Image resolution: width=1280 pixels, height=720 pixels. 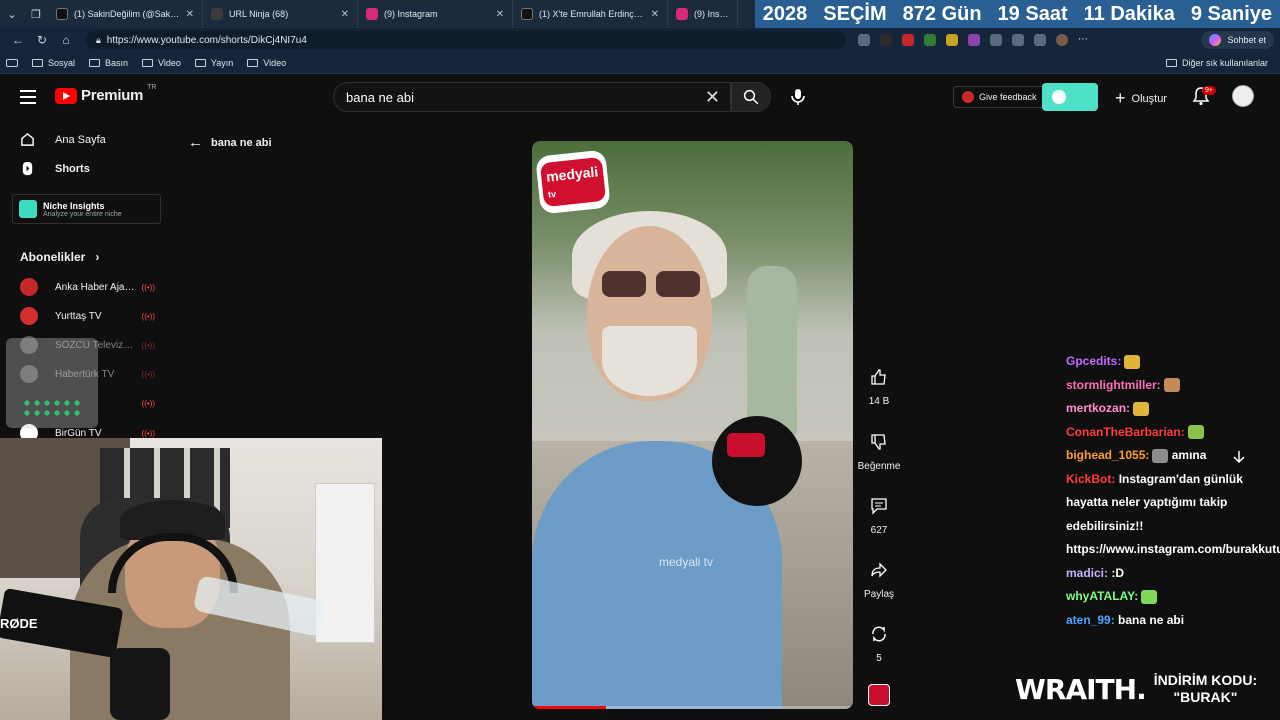 What do you see at coordinates (72, 168) in the screenshot?
I see `sidebar-item-label: Shorts` at bounding box center [72, 168].